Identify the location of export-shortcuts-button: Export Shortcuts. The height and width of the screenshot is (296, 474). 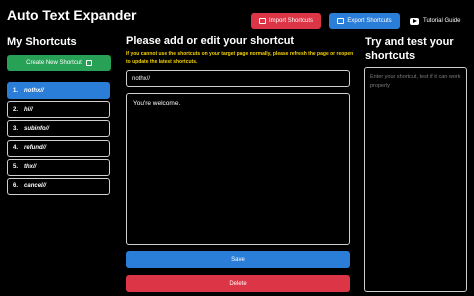
(364, 21).